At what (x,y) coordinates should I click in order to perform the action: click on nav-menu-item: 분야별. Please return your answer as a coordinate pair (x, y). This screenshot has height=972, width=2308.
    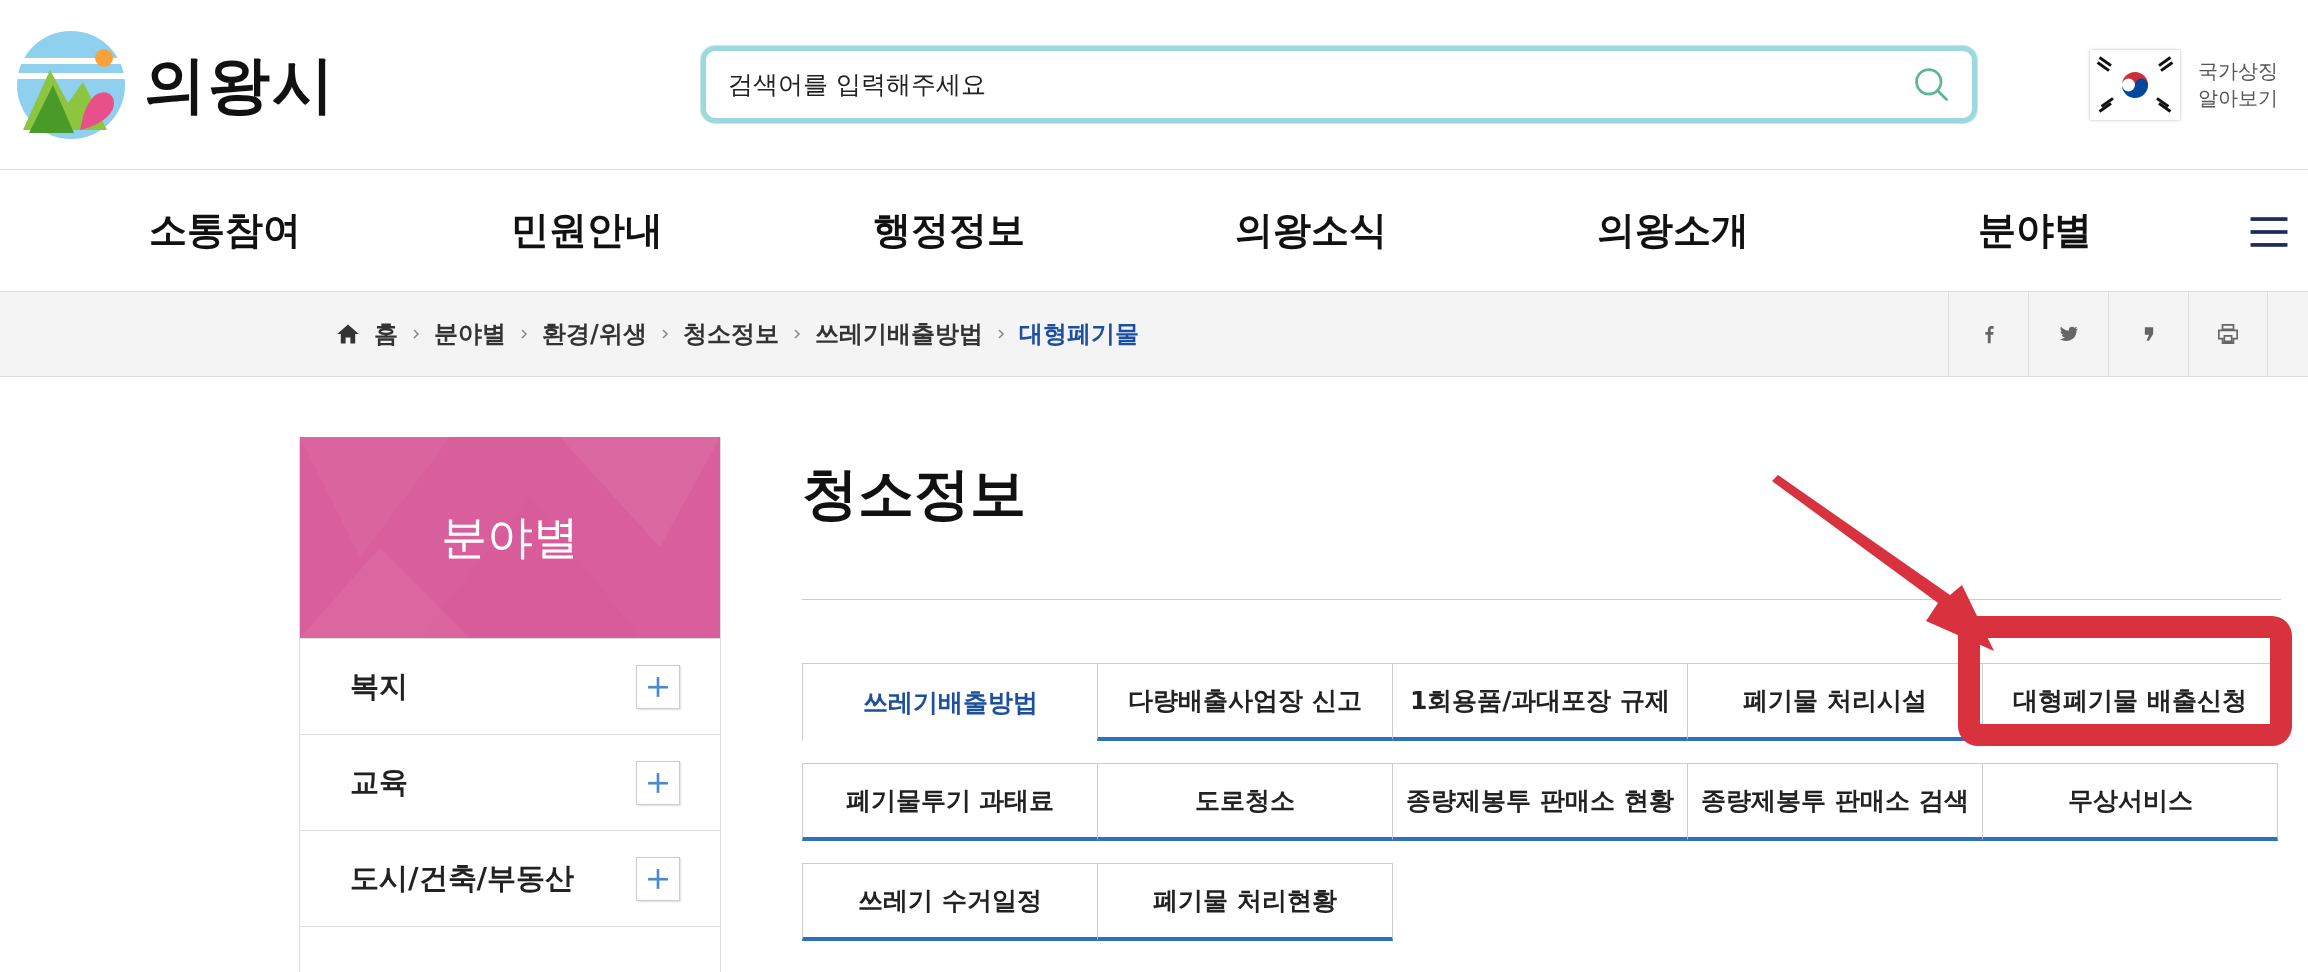
    Looking at the image, I should click on (2035, 230).